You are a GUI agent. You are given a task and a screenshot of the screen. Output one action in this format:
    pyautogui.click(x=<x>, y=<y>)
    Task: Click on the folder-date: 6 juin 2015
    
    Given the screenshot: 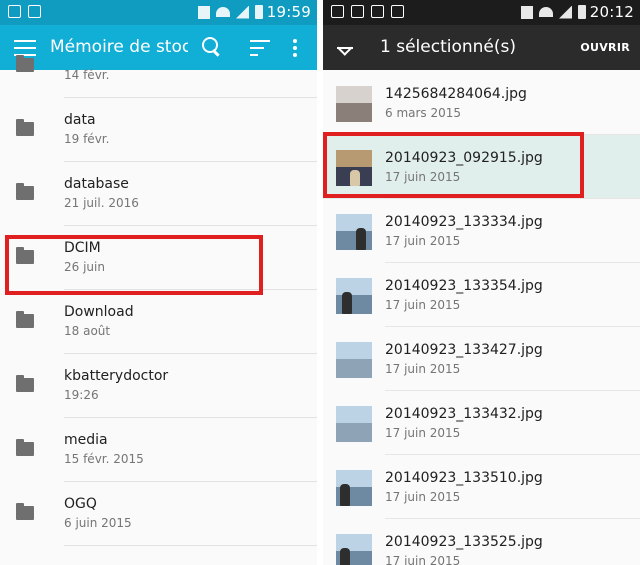 What is the action you would take?
    pyautogui.click(x=98, y=523)
    